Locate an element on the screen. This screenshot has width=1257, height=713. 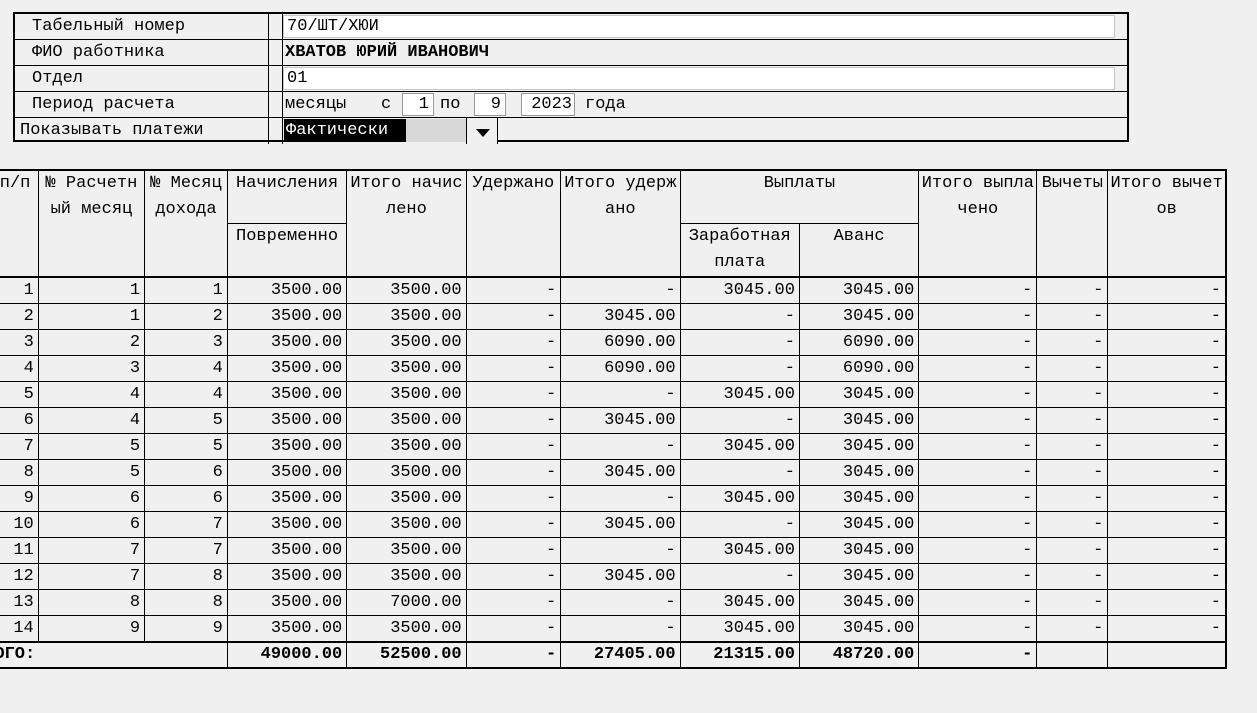
period-year-field: 2023 is located at coordinates (548, 104).